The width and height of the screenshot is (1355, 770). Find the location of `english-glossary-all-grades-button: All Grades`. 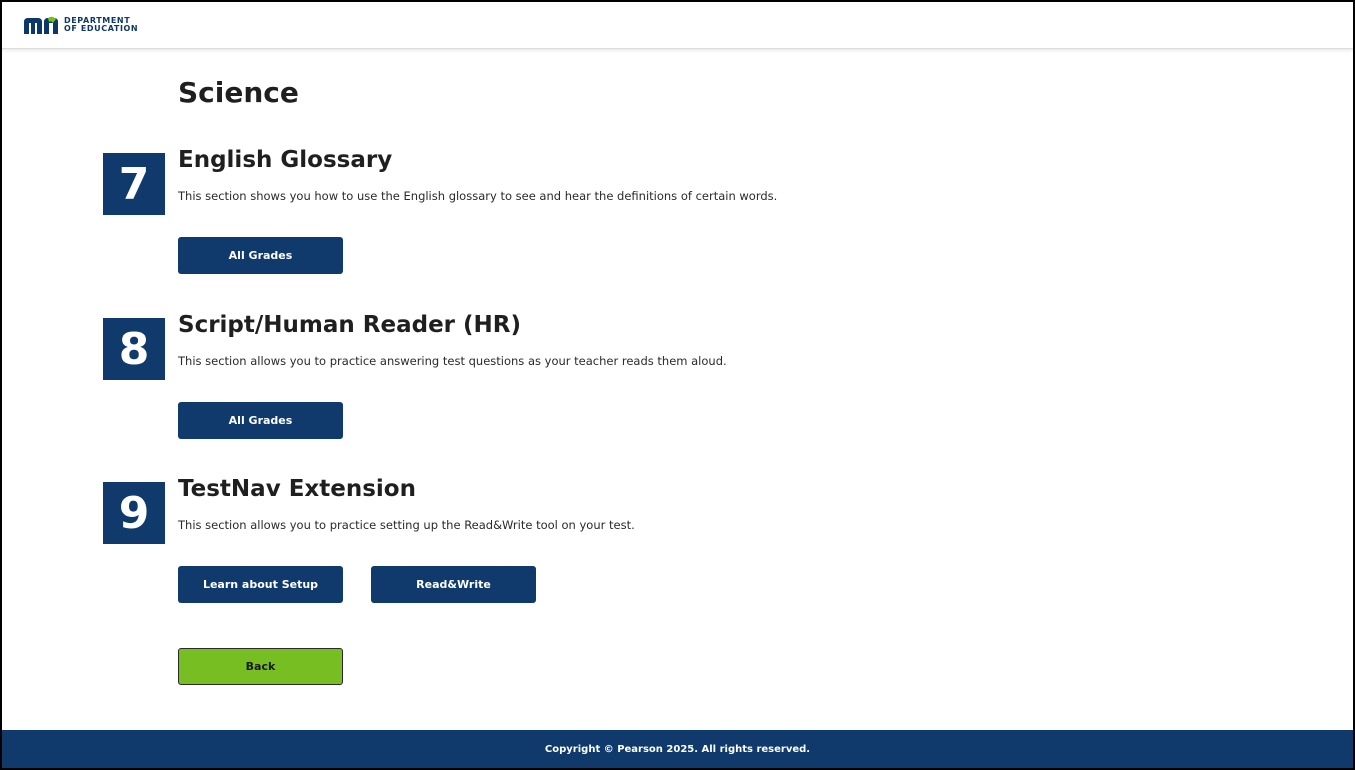

english-glossary-all-grades-button: All Grades is located at coordinates (260, 255).